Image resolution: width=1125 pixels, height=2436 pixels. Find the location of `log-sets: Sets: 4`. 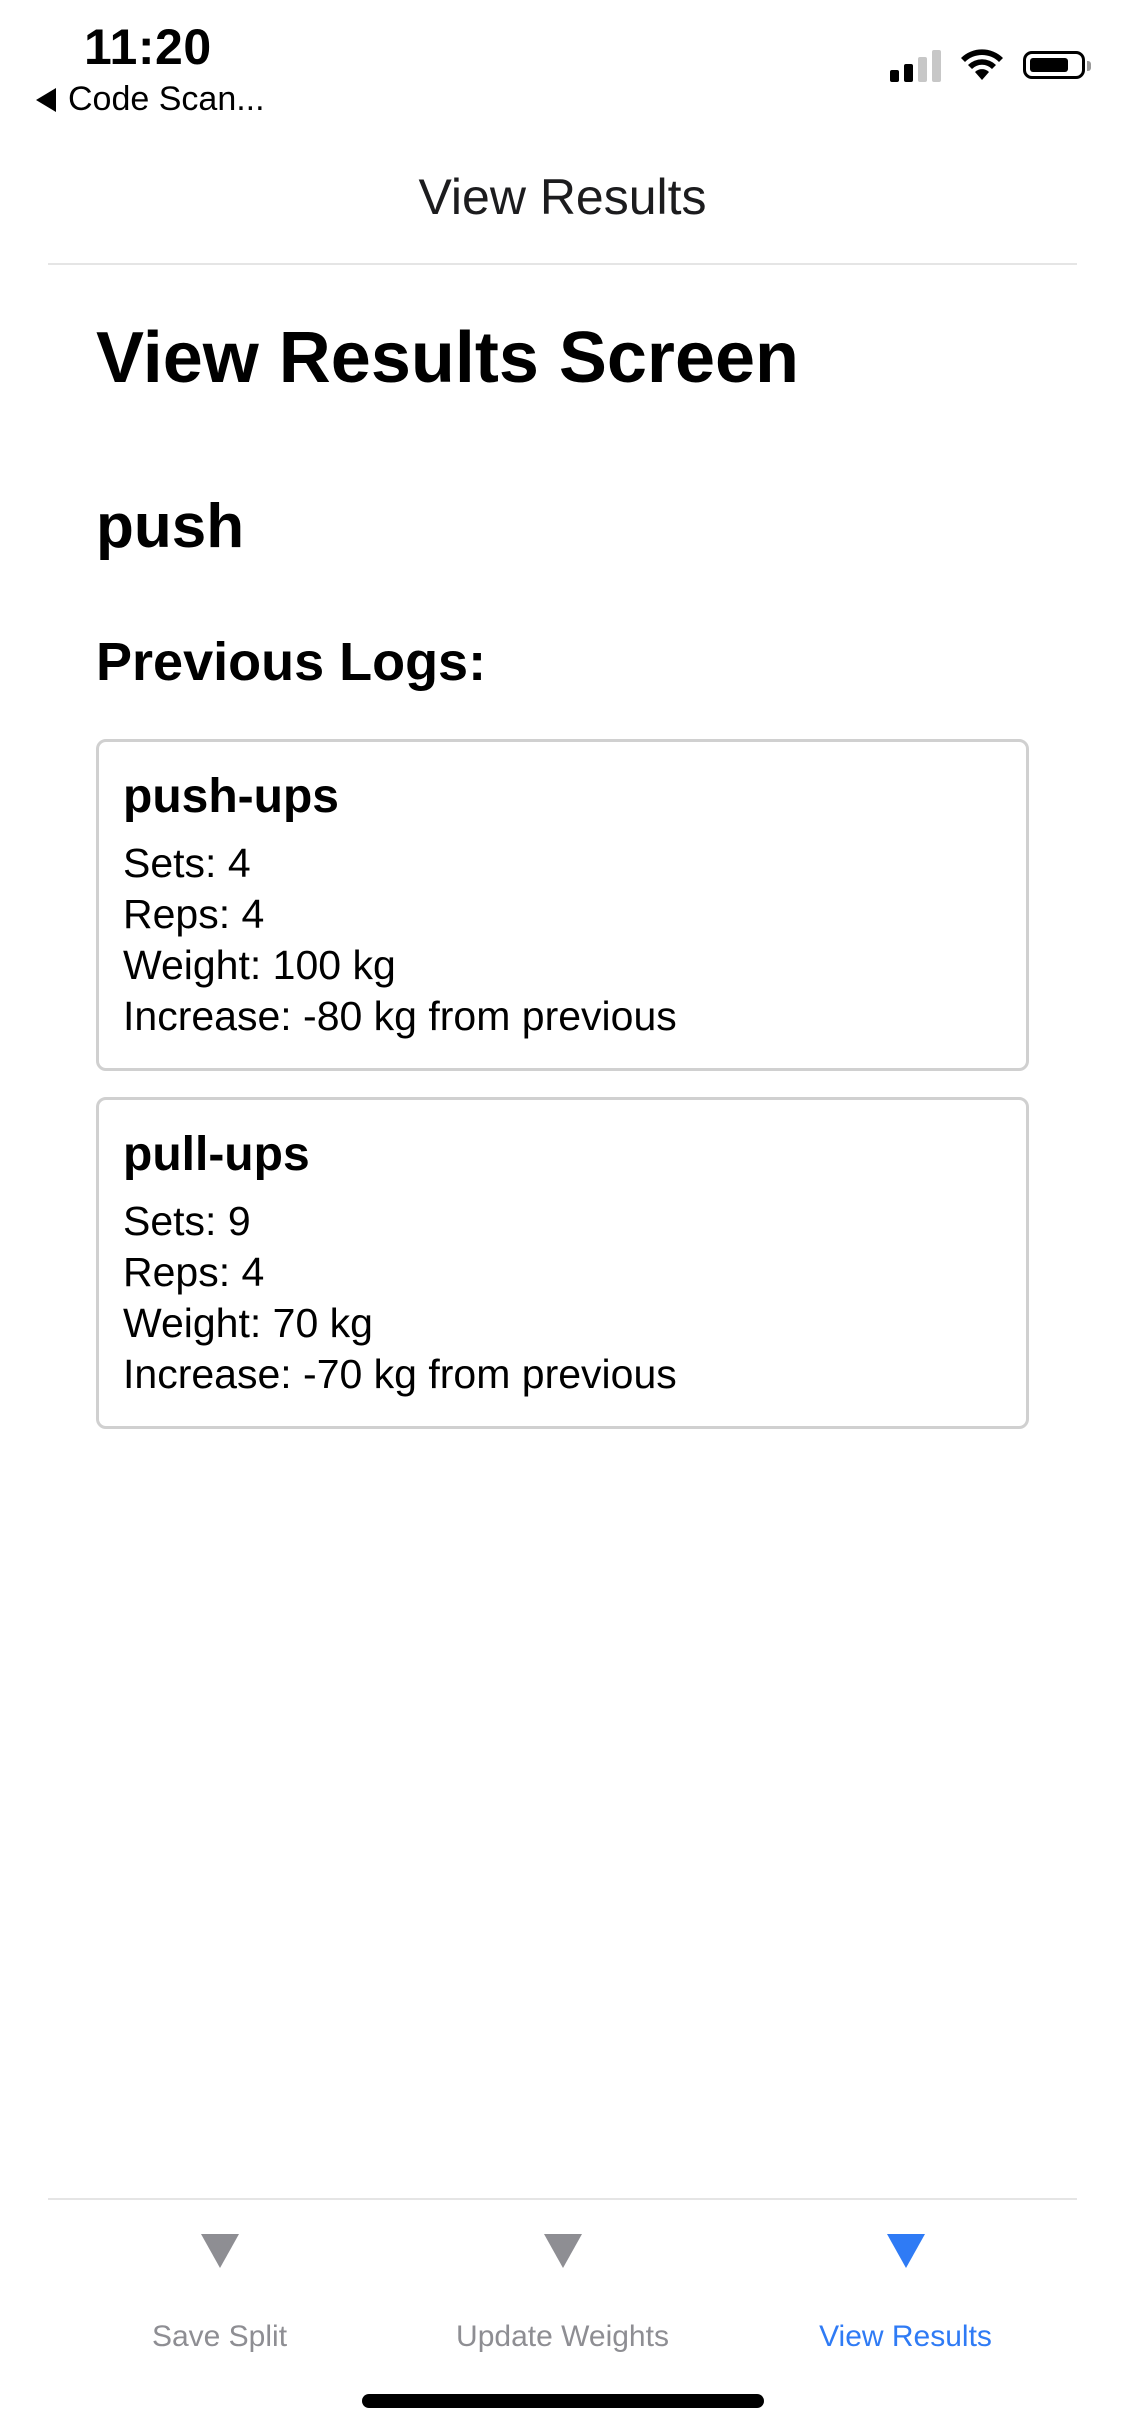

log-sets: Sets: 4 is located at coordinates (187, 863).